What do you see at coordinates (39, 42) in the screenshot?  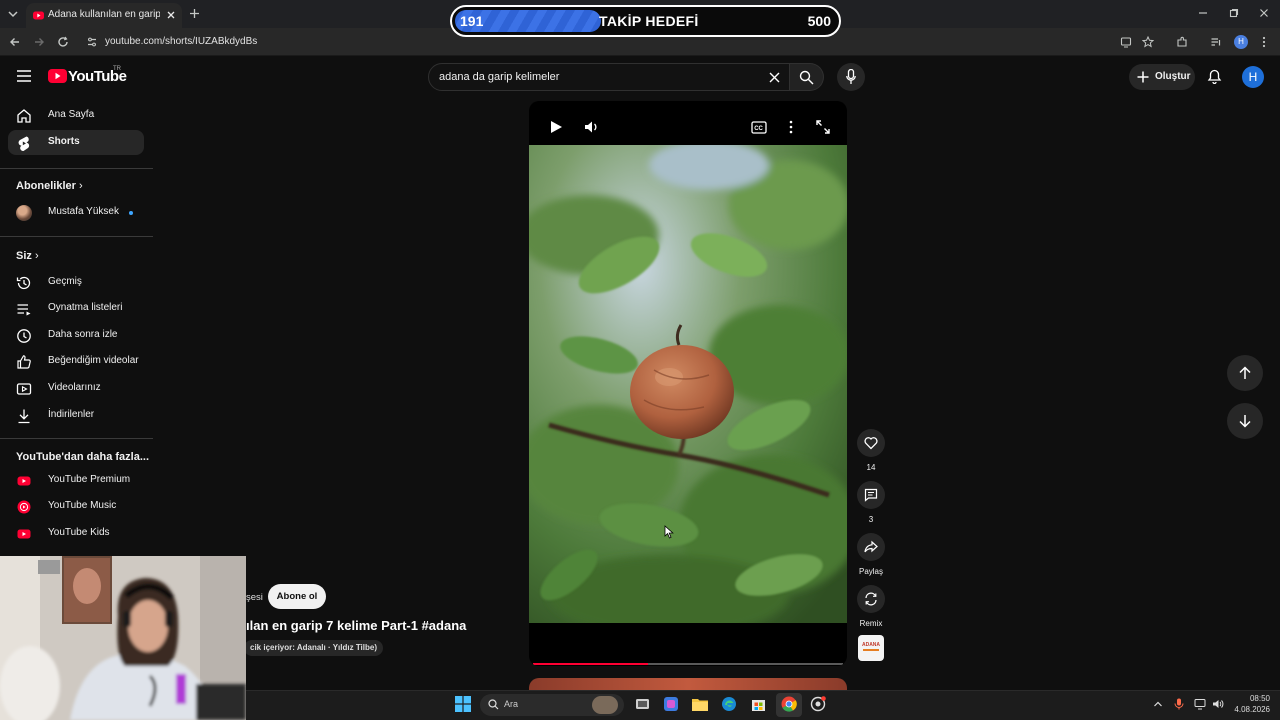 I see `forward-icon` at bounding box center [39, 42].